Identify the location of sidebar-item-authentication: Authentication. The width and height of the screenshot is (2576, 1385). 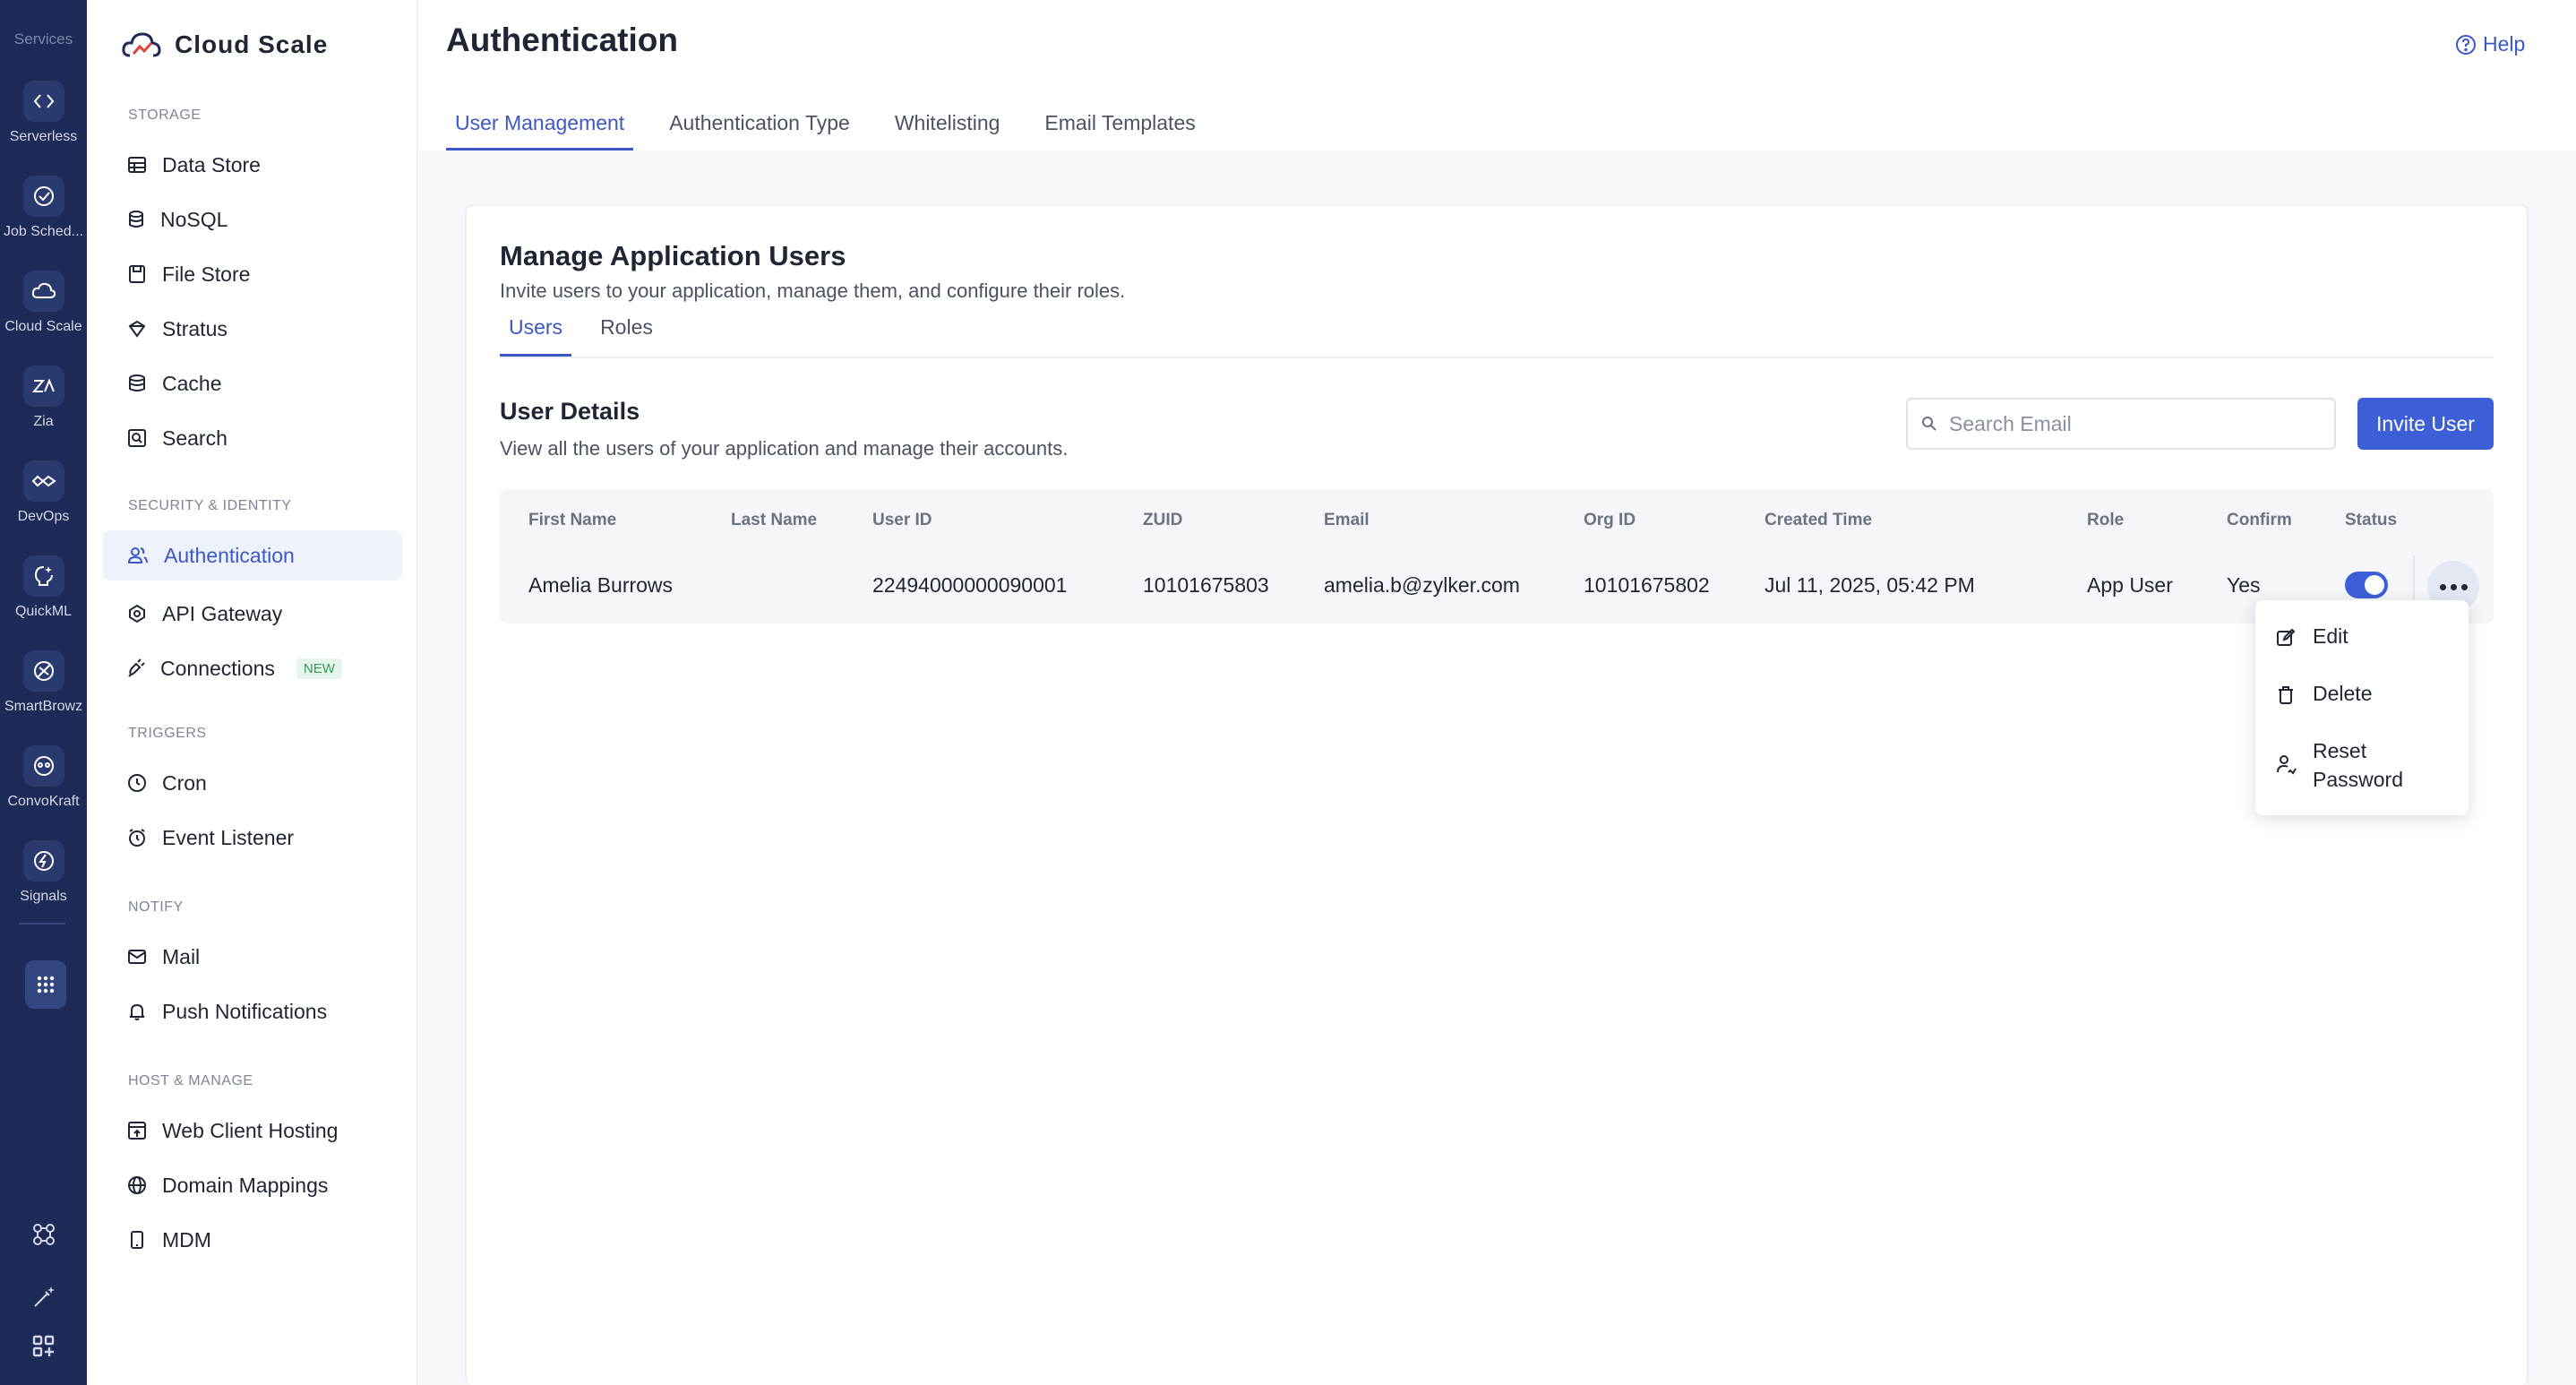
(252, 555).